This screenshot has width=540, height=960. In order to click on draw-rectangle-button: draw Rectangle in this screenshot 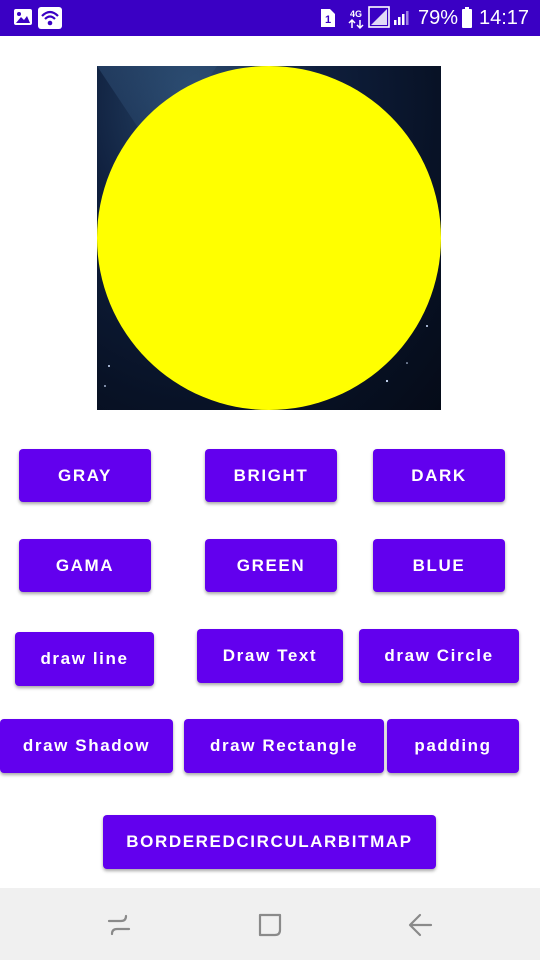, I will do `click(284, 746)`.